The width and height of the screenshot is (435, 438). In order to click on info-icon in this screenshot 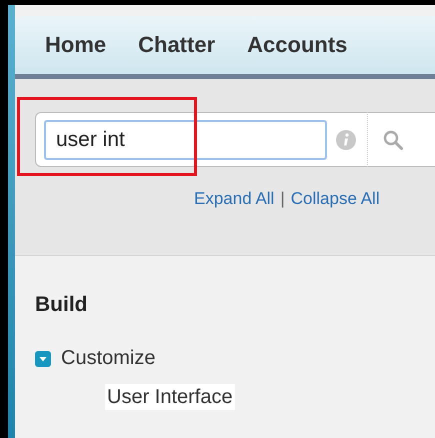, I will do `click(346, 139)`.